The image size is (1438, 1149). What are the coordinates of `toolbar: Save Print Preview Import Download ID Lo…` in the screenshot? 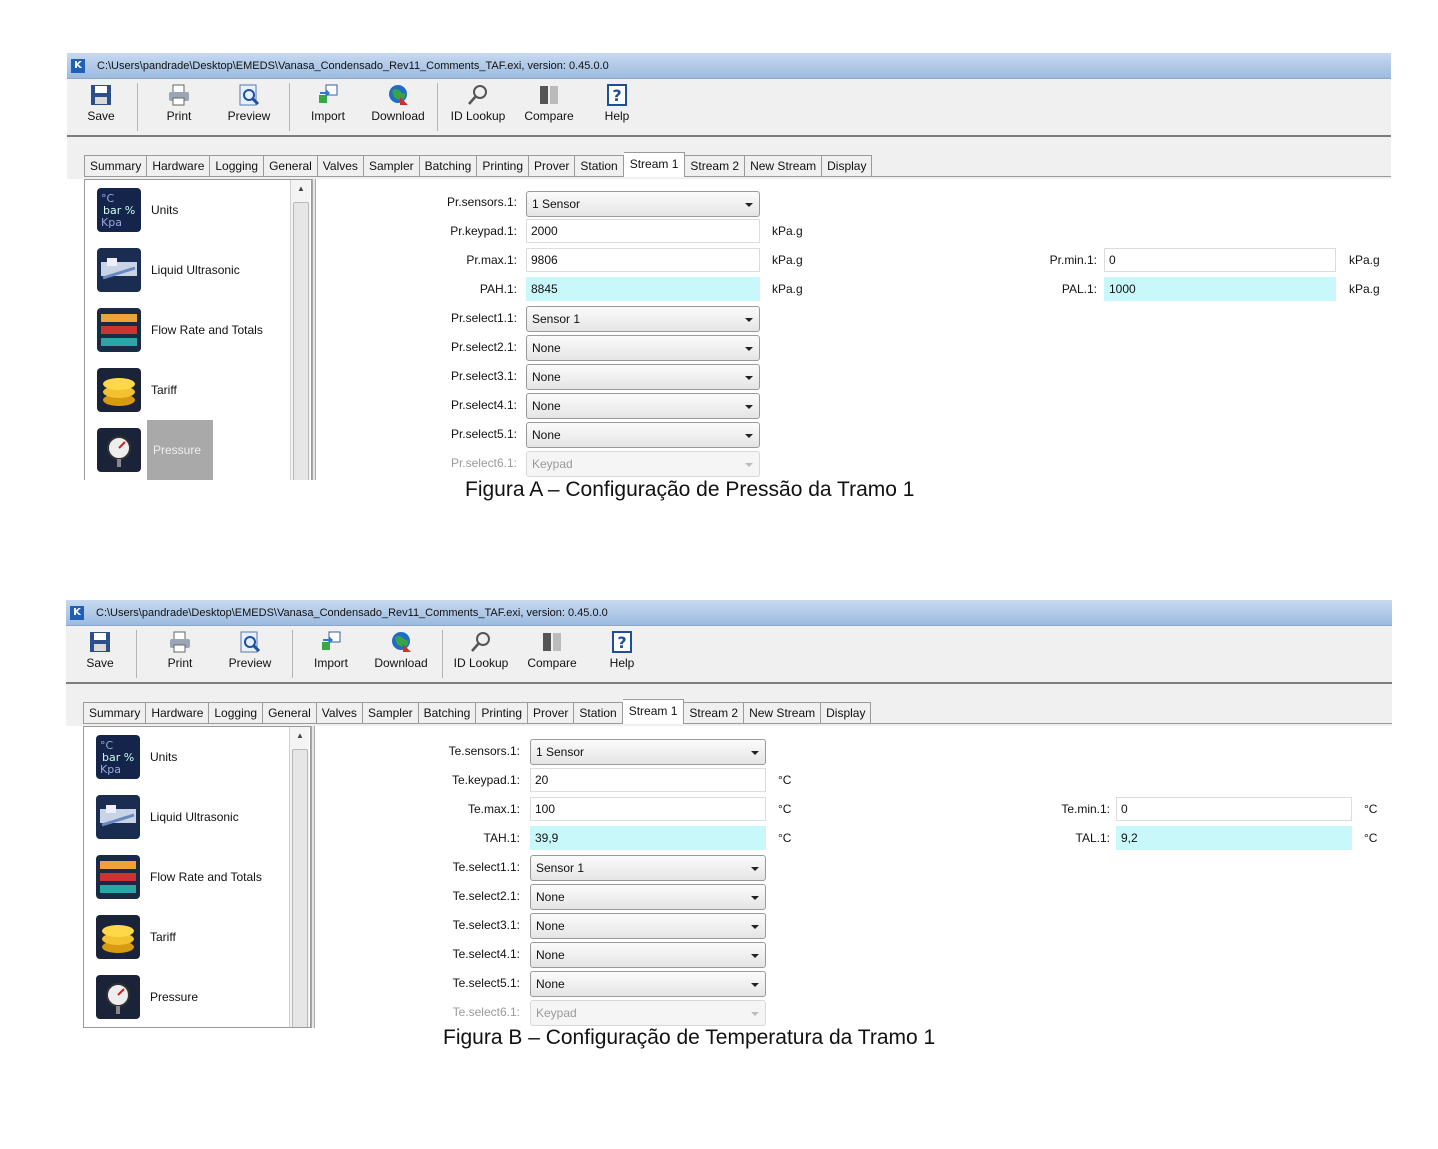 It's located at (729, 655).